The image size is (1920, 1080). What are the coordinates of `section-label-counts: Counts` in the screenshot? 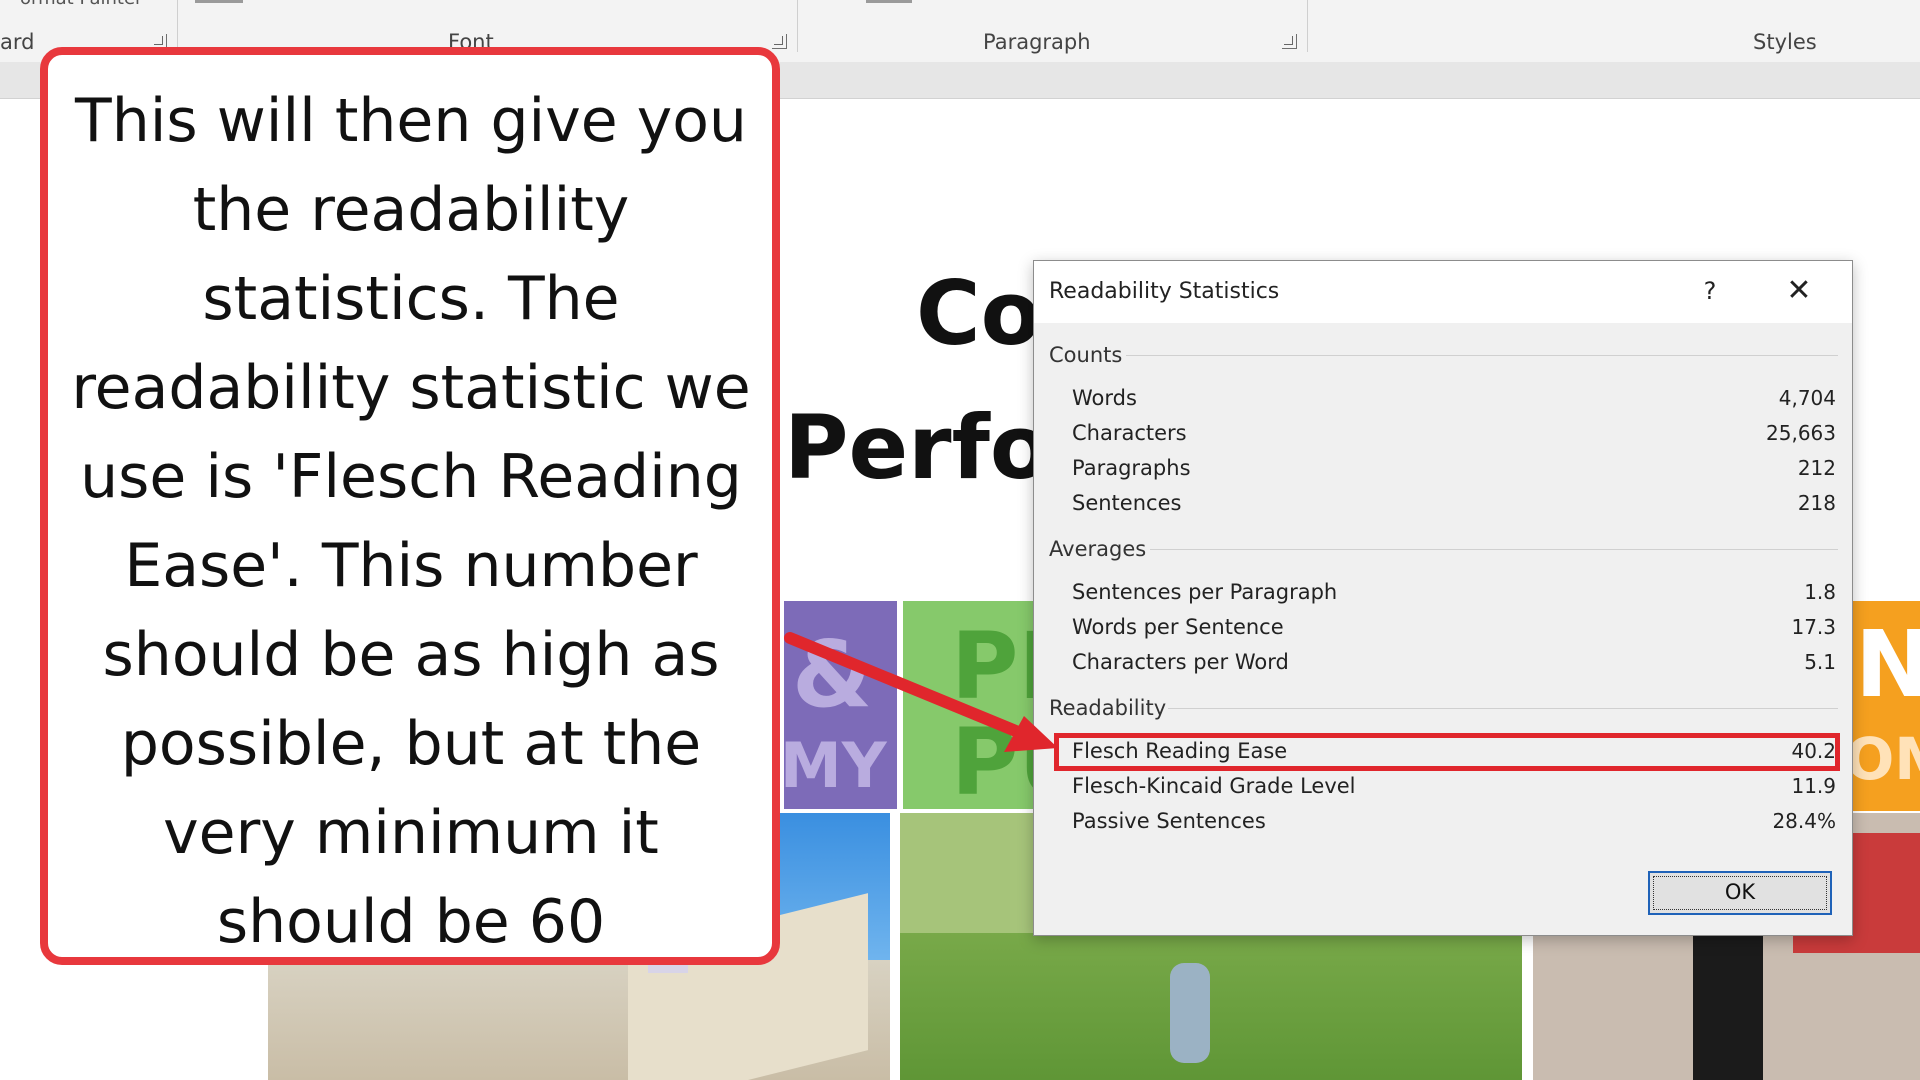 It's located at (1086, 355).